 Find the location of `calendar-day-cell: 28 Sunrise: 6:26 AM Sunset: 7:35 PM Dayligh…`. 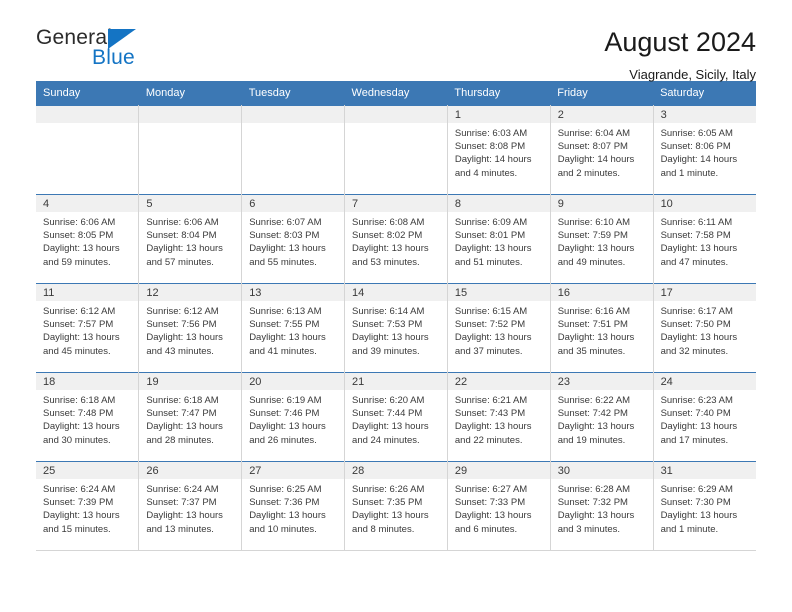

calendar-day-cell: 28 Sunrise: 6:26 AM Sunset: 7:35 PM Dayligh… is located at coordinates (396, 506).